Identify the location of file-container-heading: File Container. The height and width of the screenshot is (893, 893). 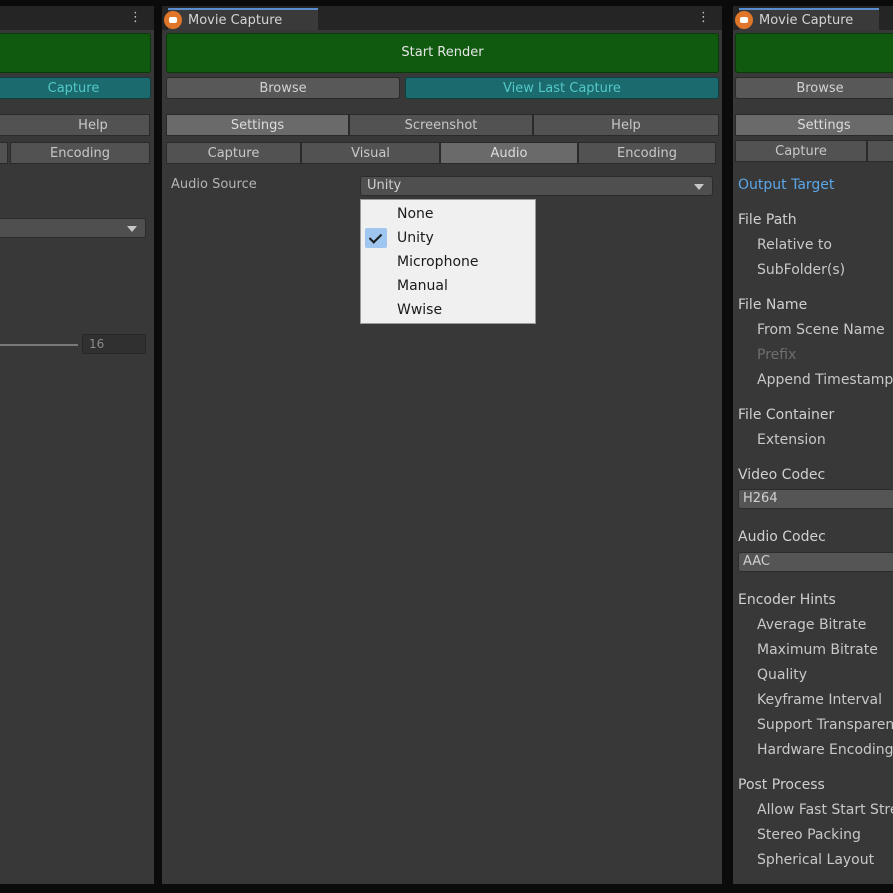
(786, 415).